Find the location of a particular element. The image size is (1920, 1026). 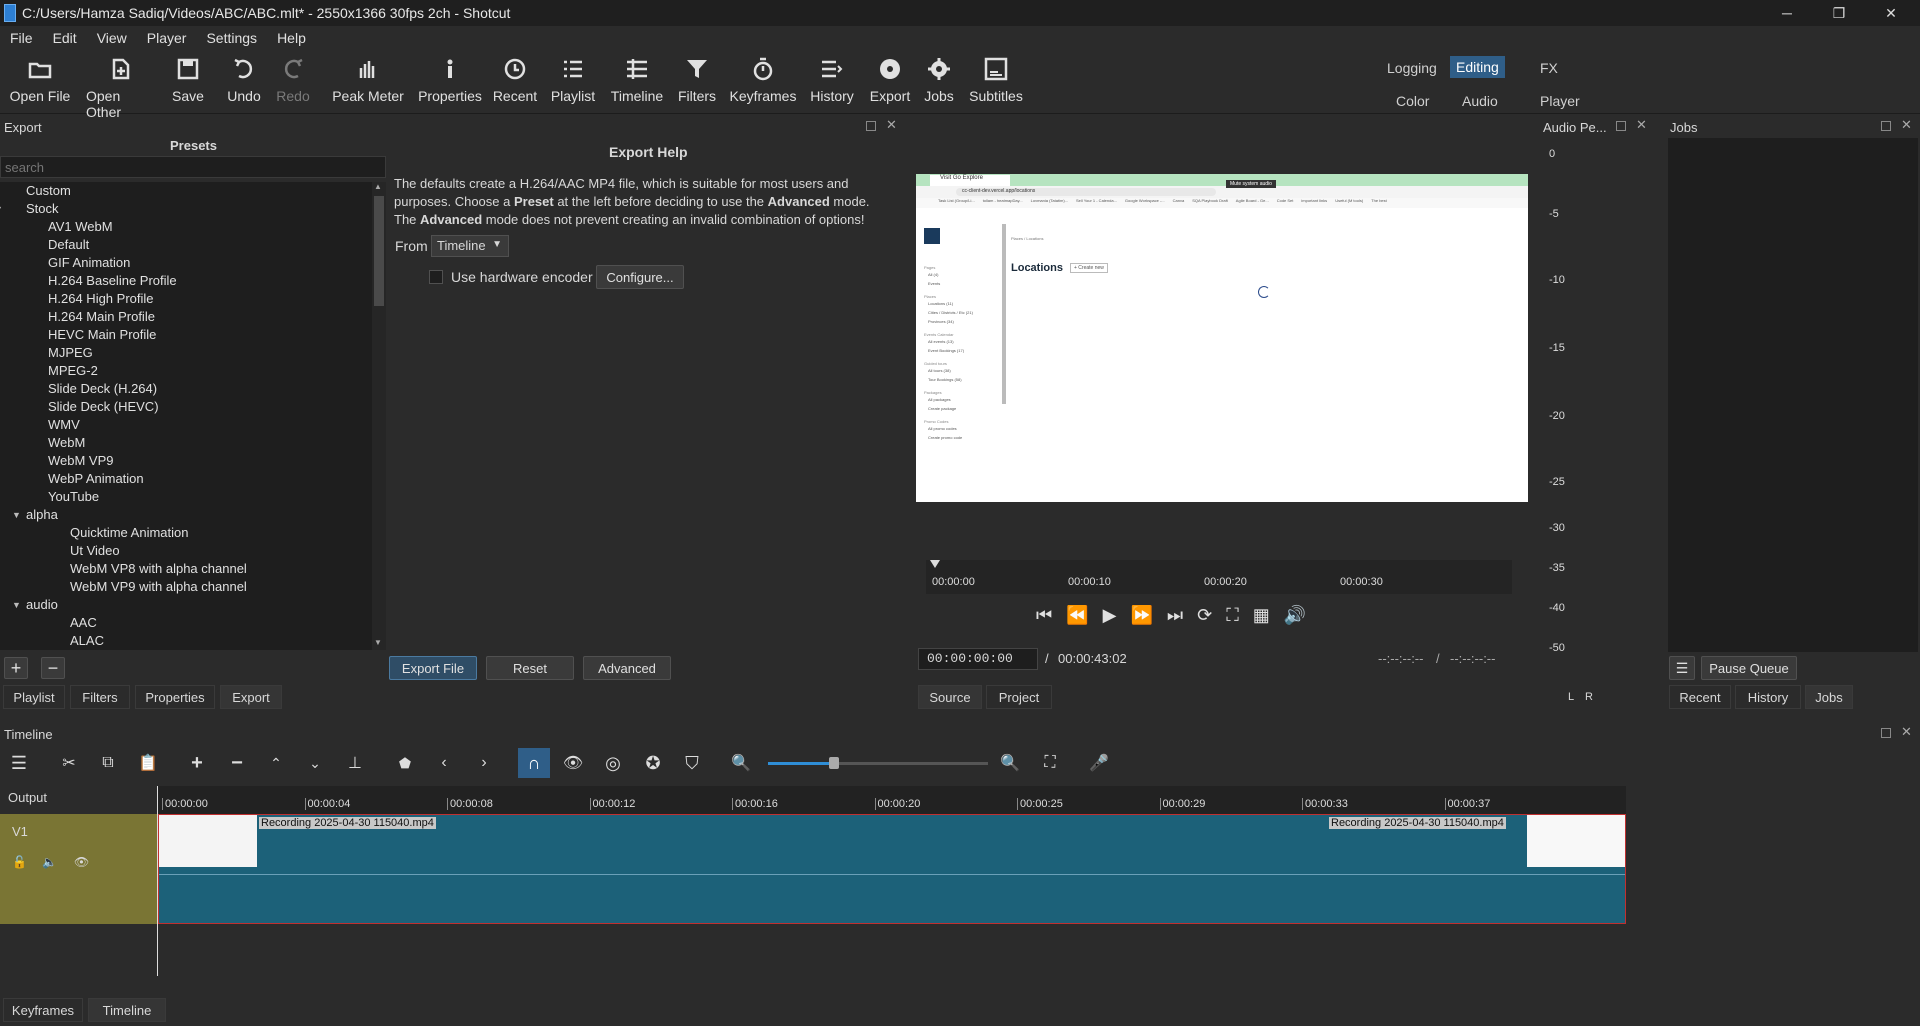

remove-icon: − is located at coordinates (237, 763).